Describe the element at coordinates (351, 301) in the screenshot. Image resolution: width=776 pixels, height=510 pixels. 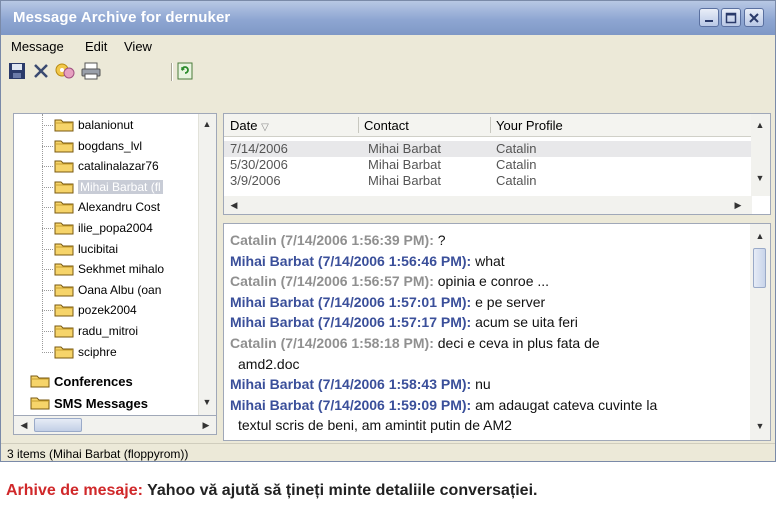
I see `message-sender: Mihai Barbat (7/14/2006 1:57:01 PM):` at that location.